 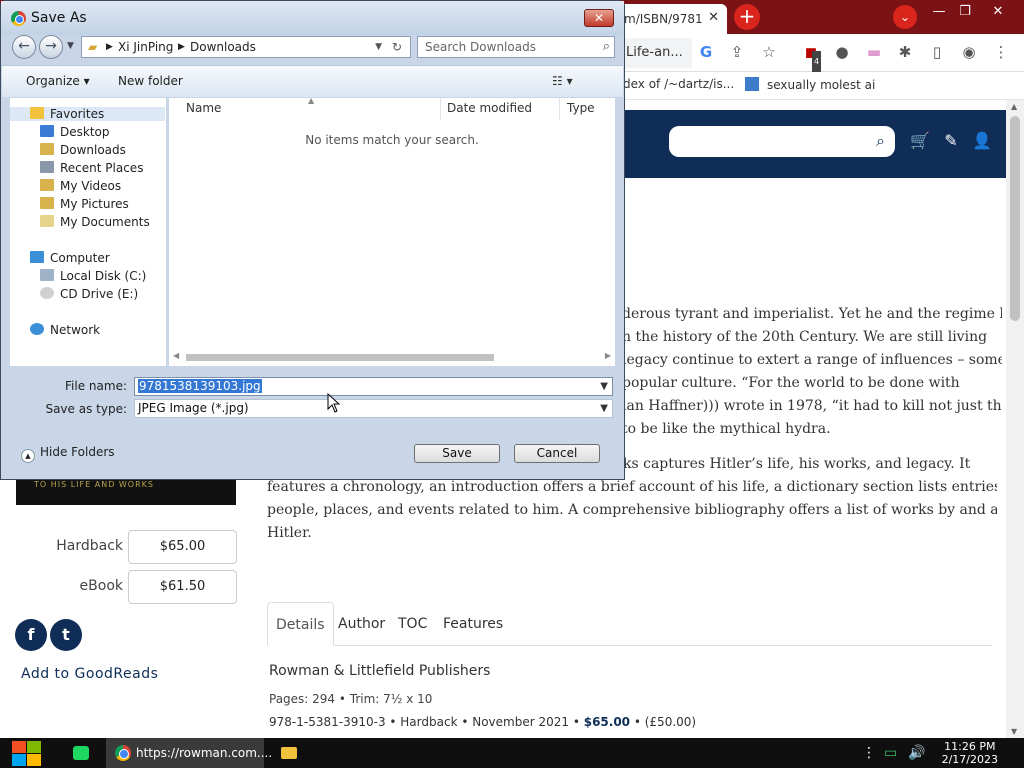 What do you see at coordinates (1001, 52) in the screenshot?
I see `menu-kebab-icon: ⋮` at bounding box center [1001, 52].